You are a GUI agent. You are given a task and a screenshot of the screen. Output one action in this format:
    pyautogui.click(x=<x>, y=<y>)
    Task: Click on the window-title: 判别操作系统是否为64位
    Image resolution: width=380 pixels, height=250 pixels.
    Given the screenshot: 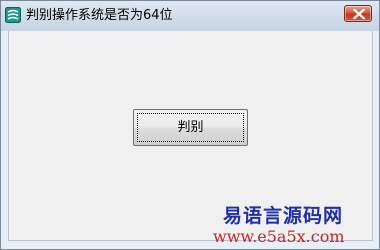 What is the action you would take?
    pyautogui.click(x=99, y=15)
    